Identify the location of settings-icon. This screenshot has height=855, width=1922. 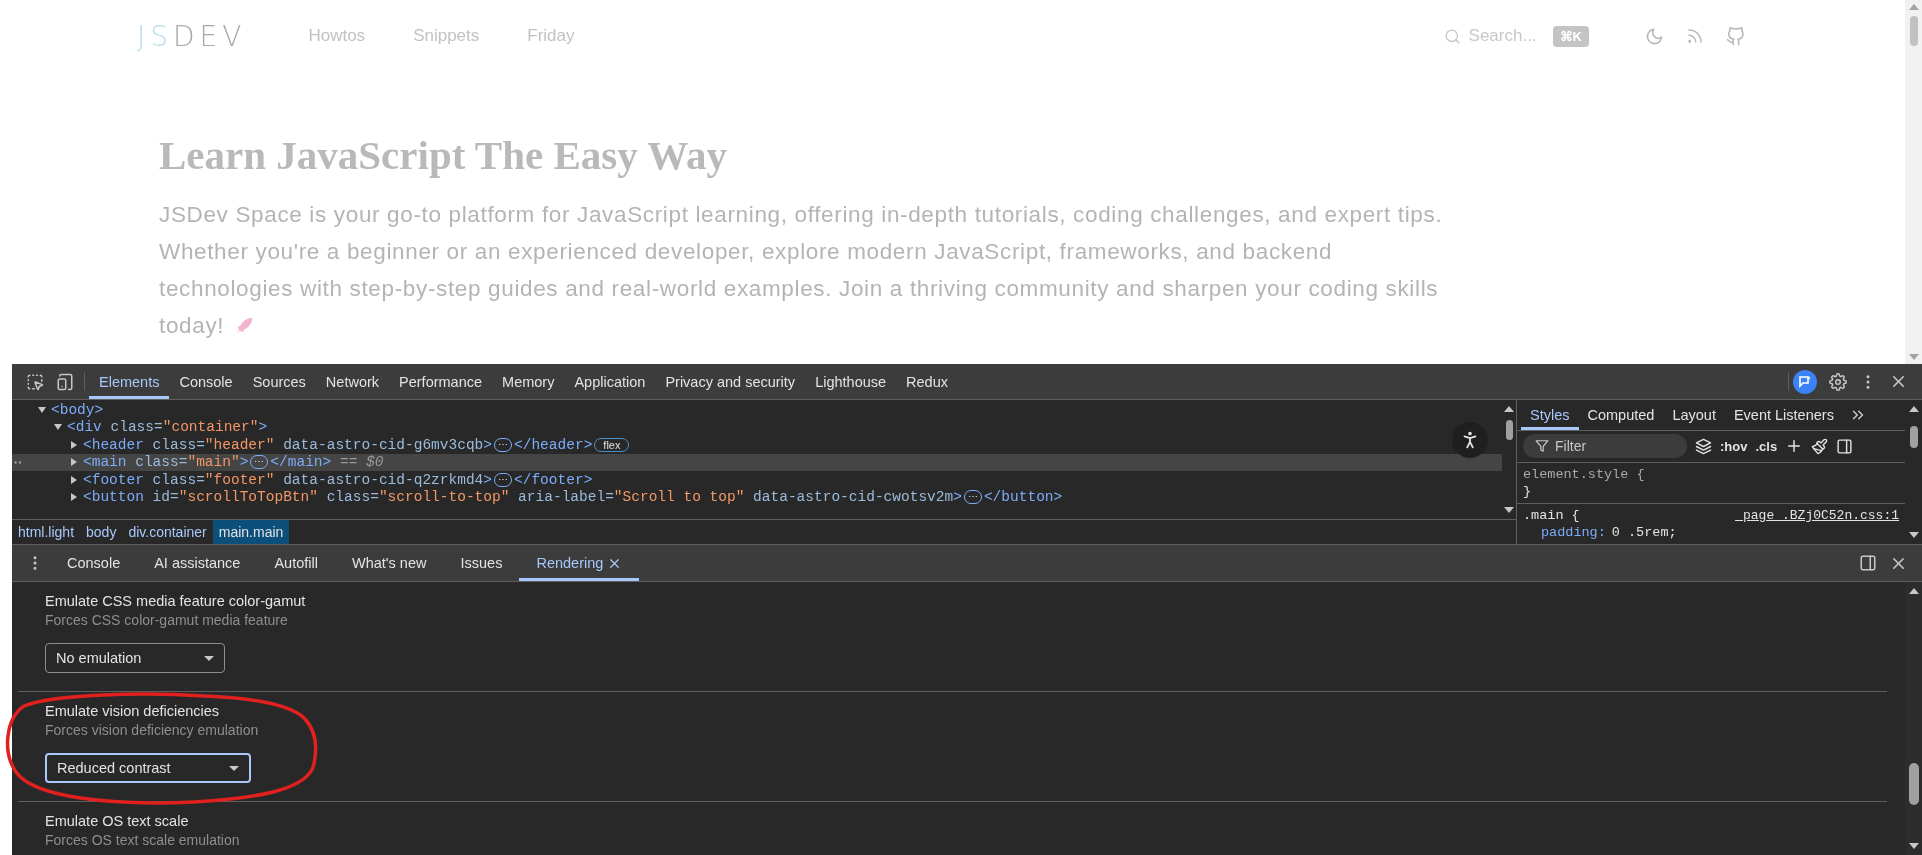
(1838, 381).